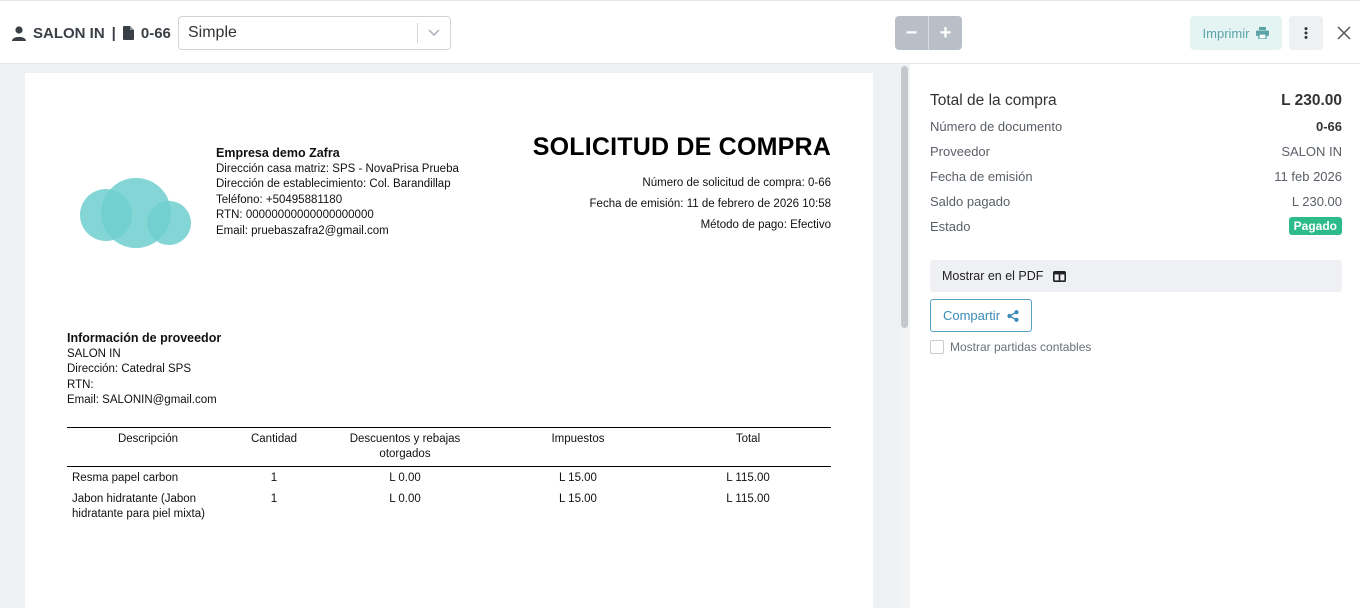  What do you see at coordinates (125, 478) in the screenshot?
I see `row-description: Resma papel carbon` at bounding box center [125, 478].